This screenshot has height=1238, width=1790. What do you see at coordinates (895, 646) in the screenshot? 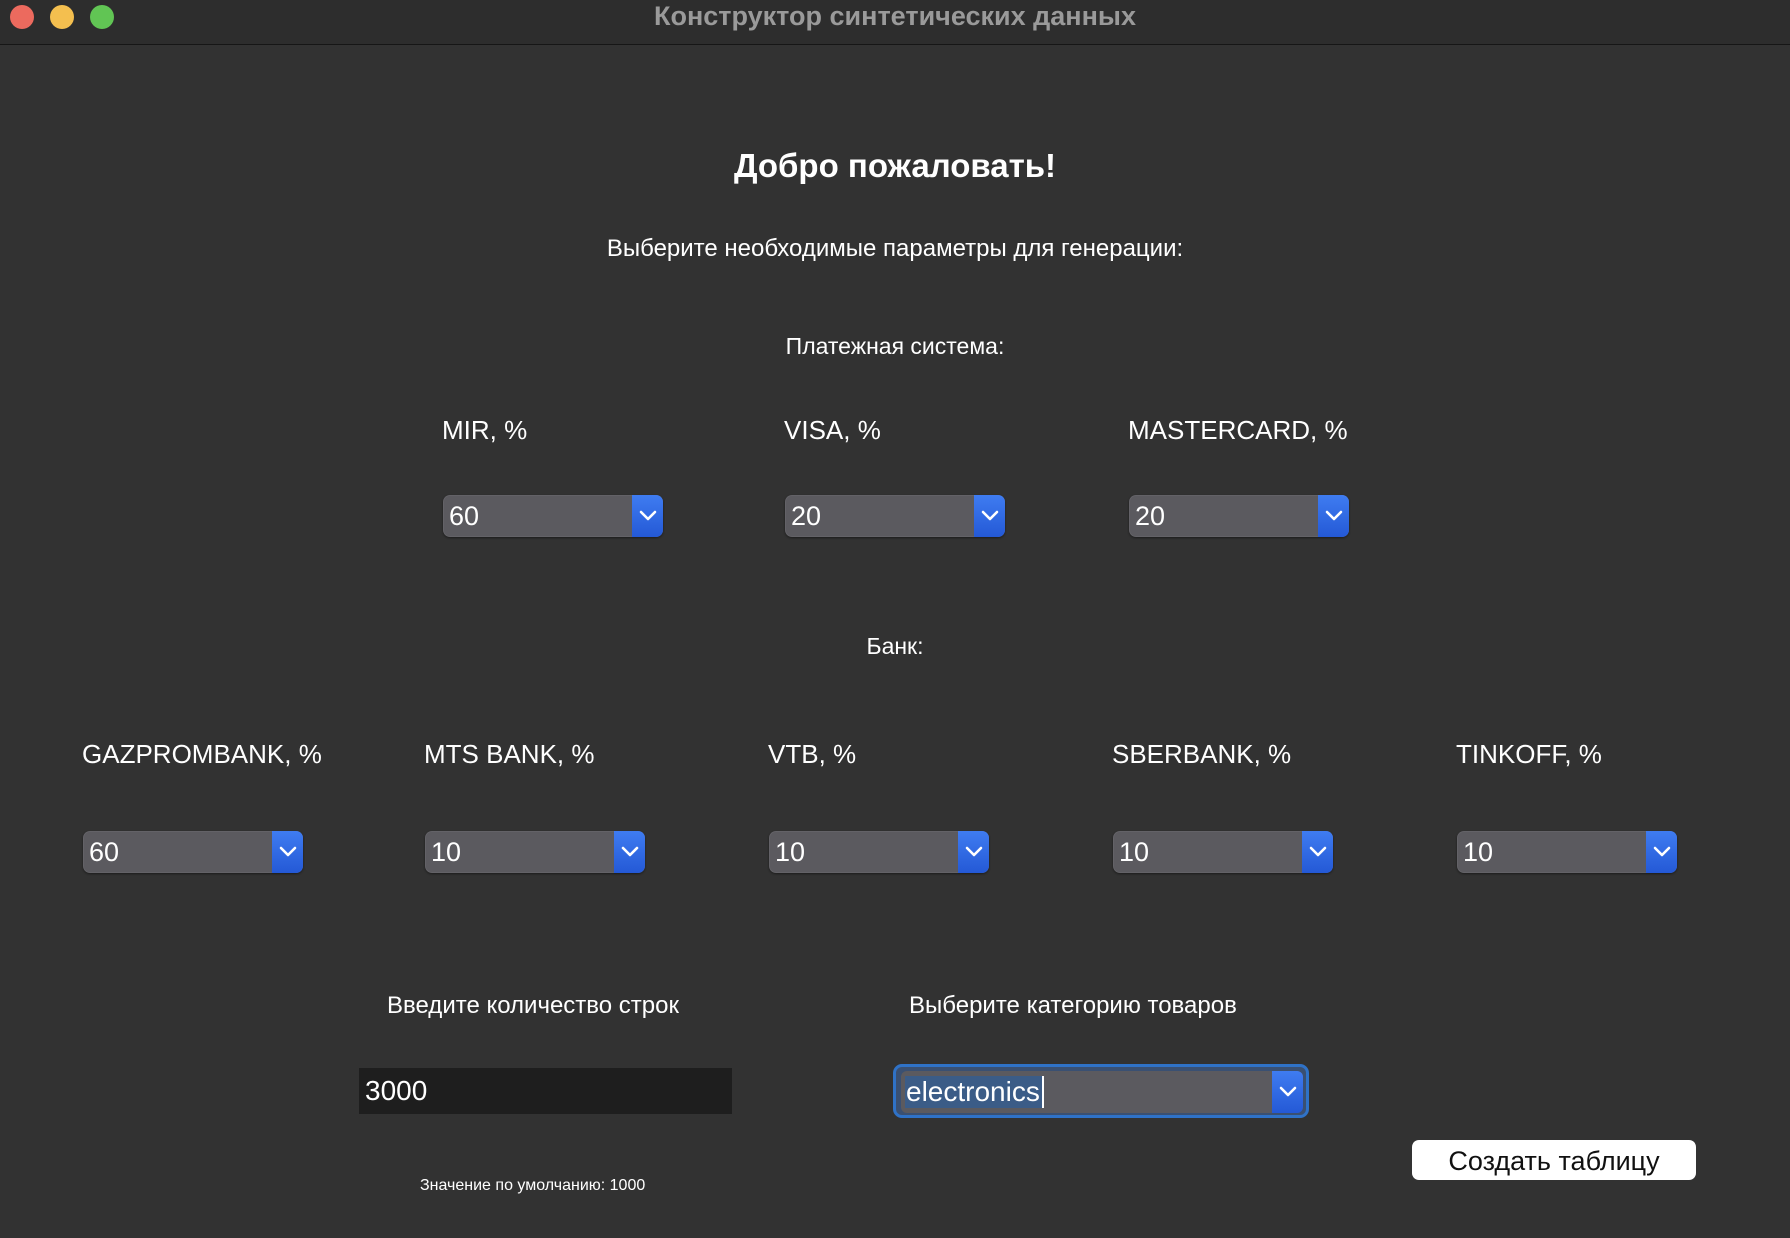
I see `bank-section-label: Банк:` at bounding box center [895, 646].